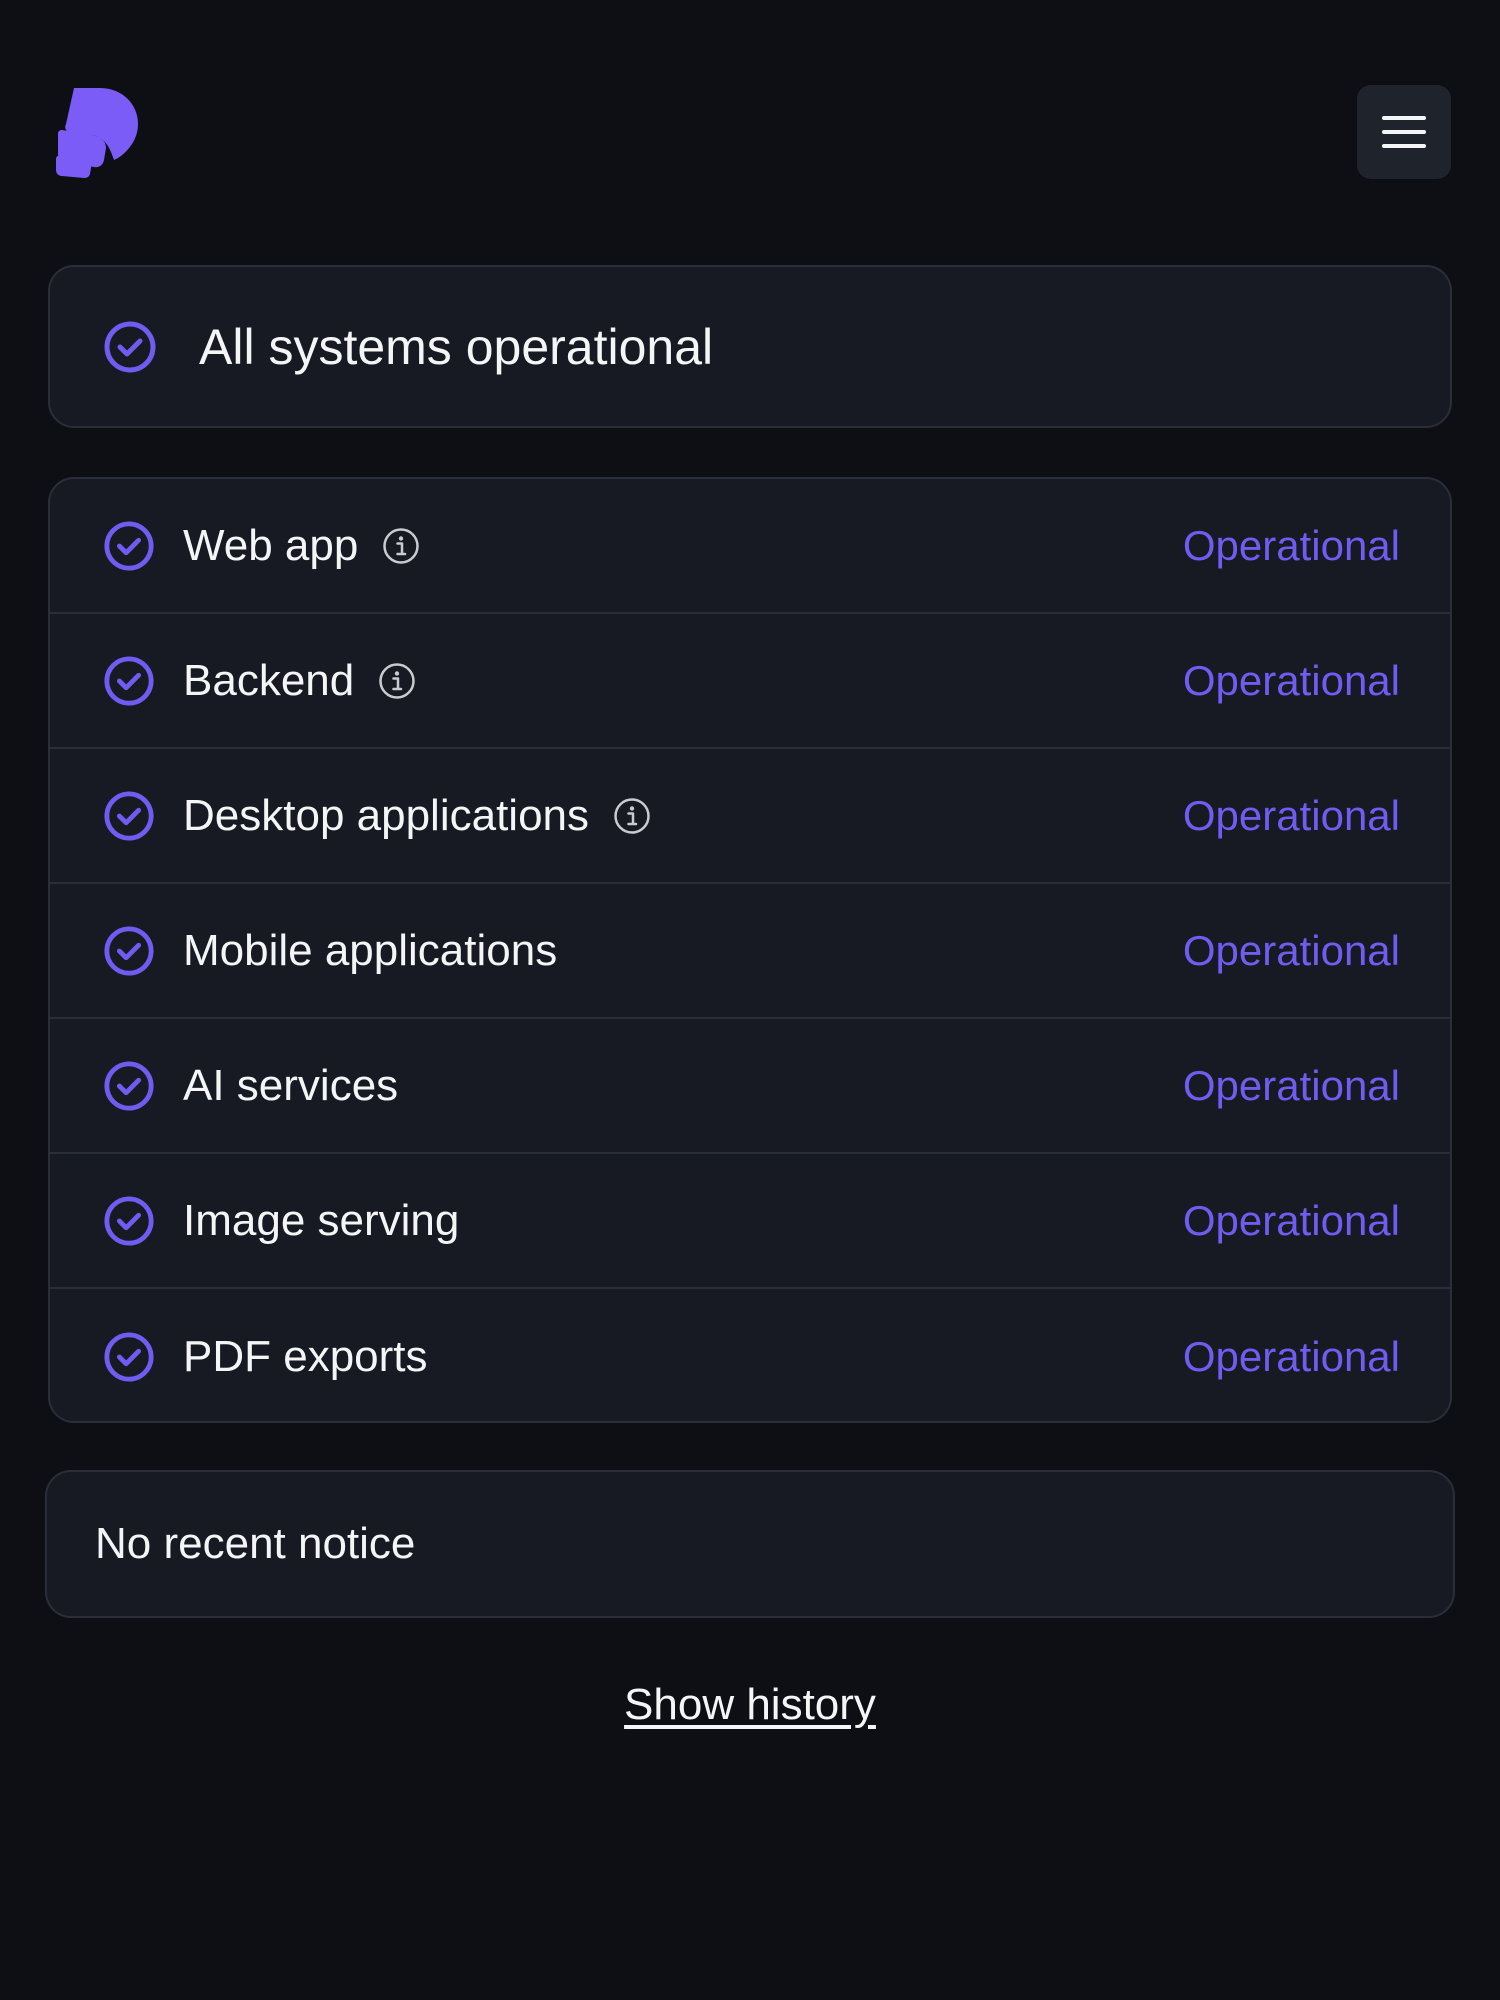 The width and height of the screenshot is (1500, 2000). Describe the element at coordinates (750, 346) in the screenshot. I see `overall-status-card: All systems operational` at that location.